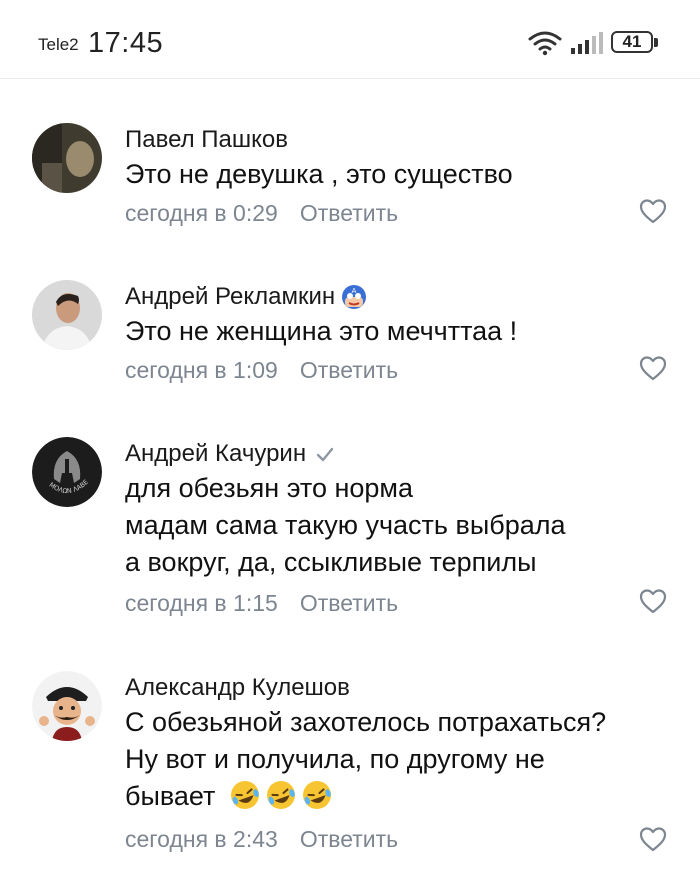 This screenshot has width=700, height=875. What do you see at coordinates (632, 41) in the screenshot?
I see `battery-level: 41` at bounding box center [632, 41].